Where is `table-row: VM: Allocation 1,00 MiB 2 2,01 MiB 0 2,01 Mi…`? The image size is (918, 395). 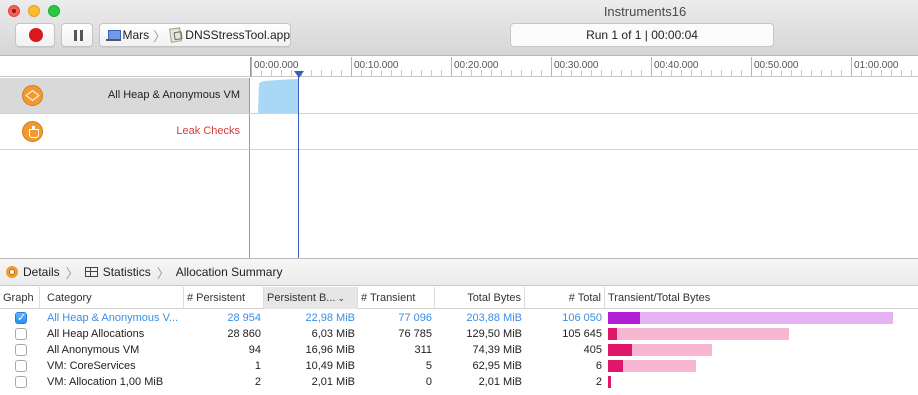 table-row: VM: Allocation 1,00 MiB 2 2,01 MiB 0 2,01 Mi… is located at coordinates (459, 382).